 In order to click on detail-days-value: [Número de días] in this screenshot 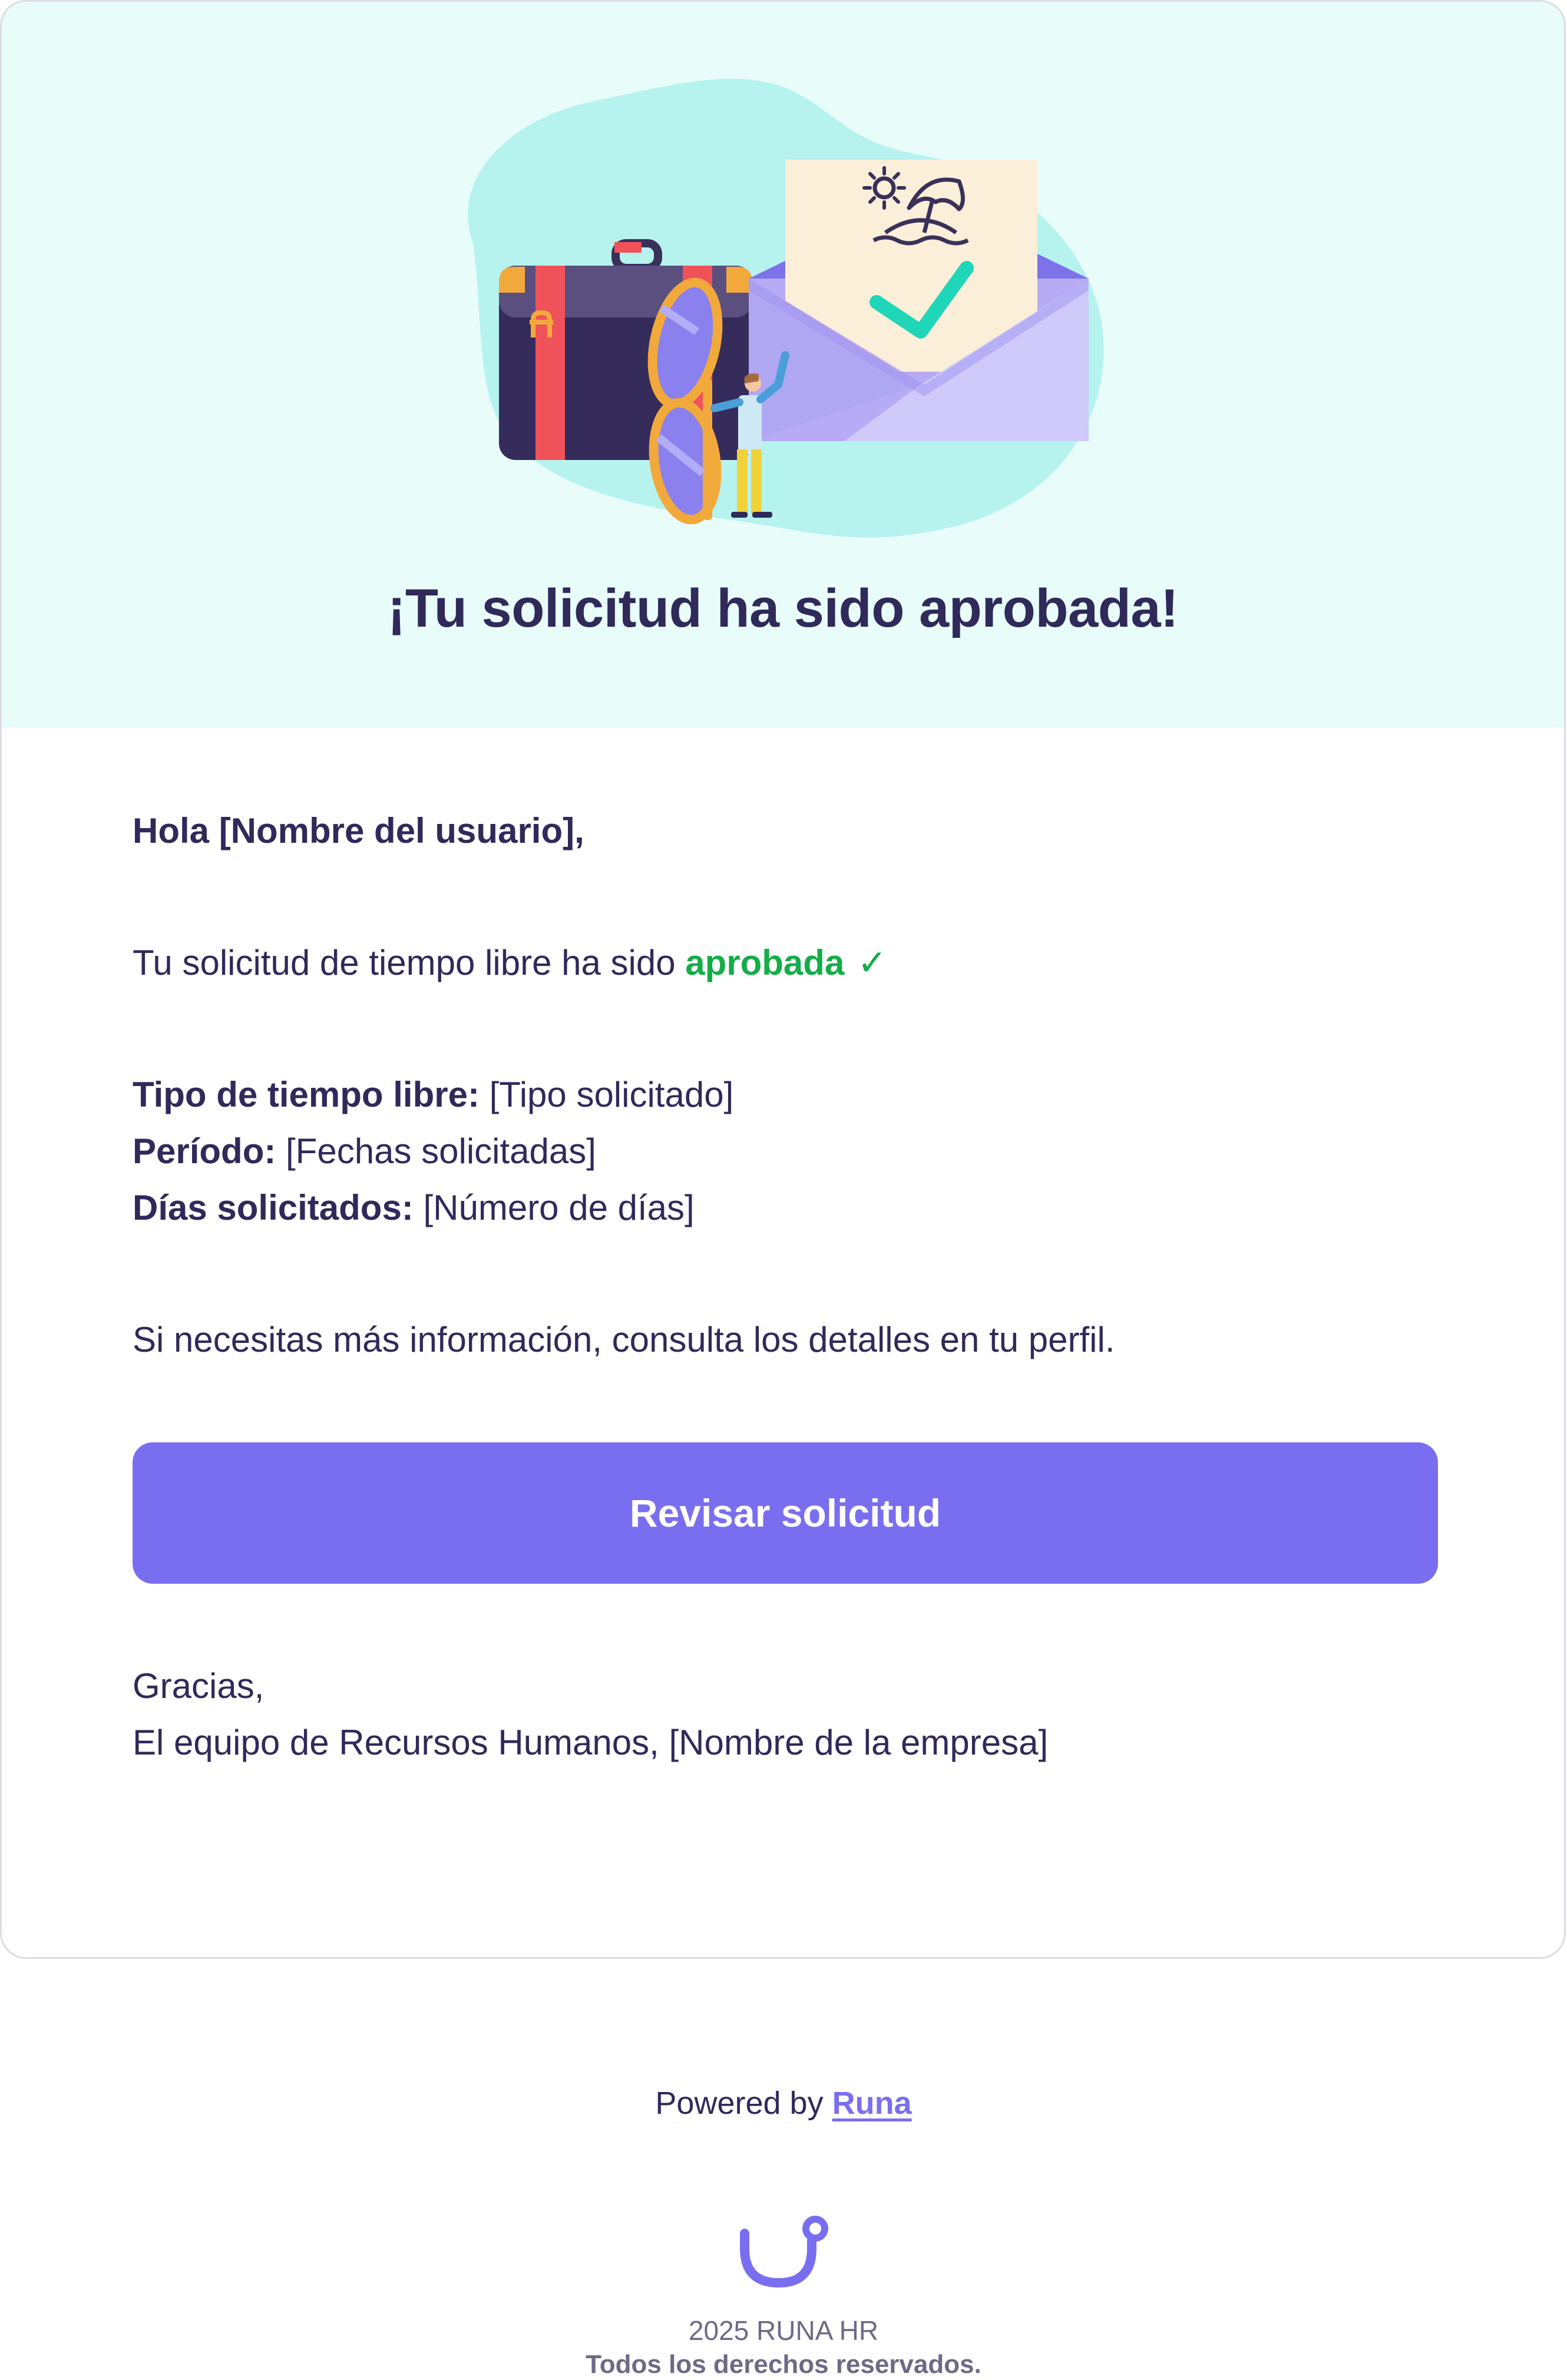, I will do `click(559, 1207)`.